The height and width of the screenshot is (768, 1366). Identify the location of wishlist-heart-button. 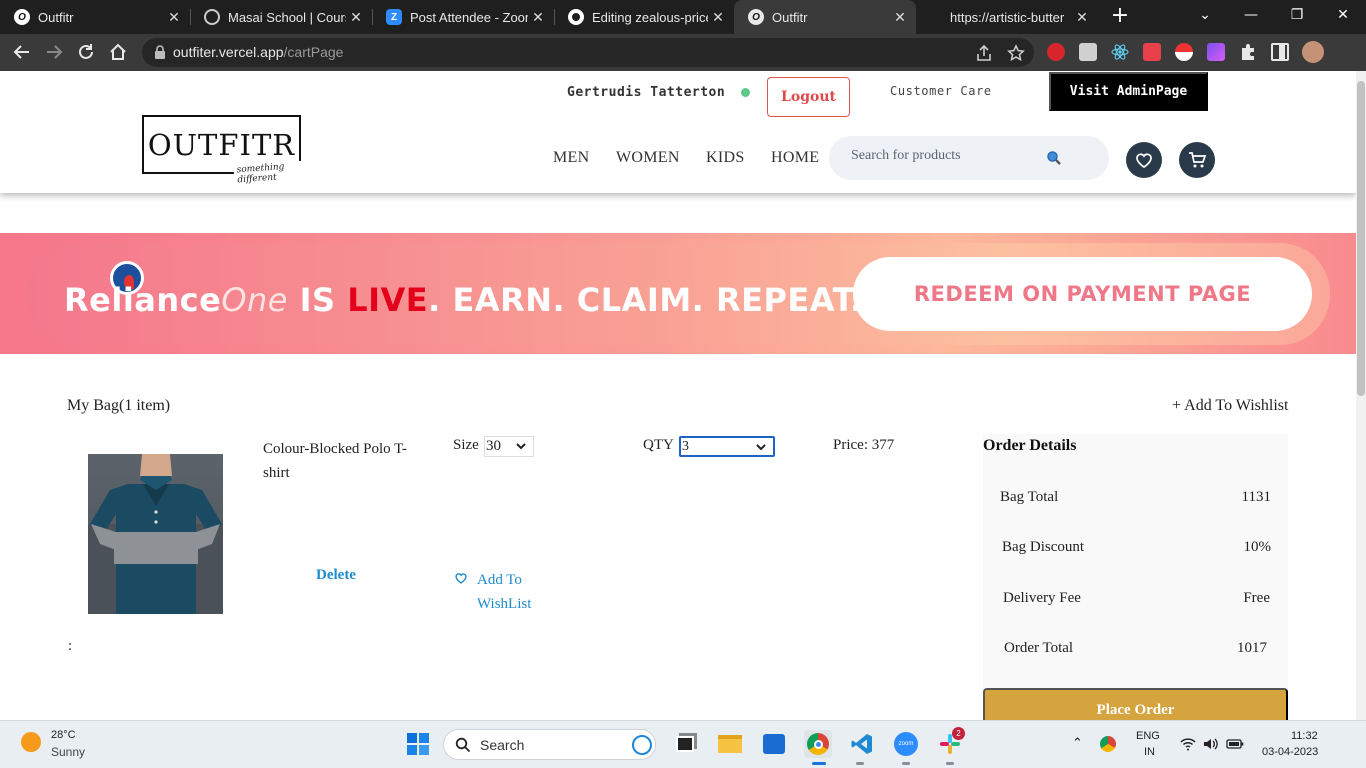
(1144, 160).